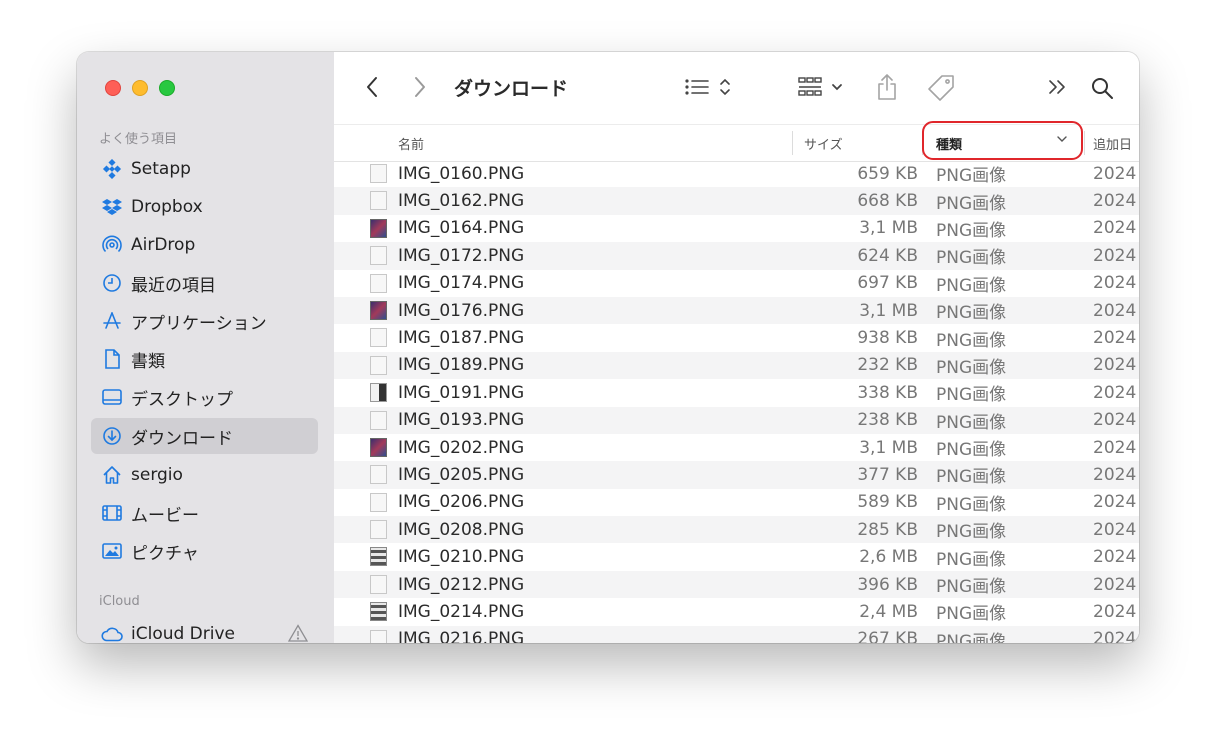 The image size is (1216, 745). Describe the element at coordinates (736, 173) in the screenshot. I see `file-row: IMG_0160.PNG 659 KB PNG画像 2024` at that location.